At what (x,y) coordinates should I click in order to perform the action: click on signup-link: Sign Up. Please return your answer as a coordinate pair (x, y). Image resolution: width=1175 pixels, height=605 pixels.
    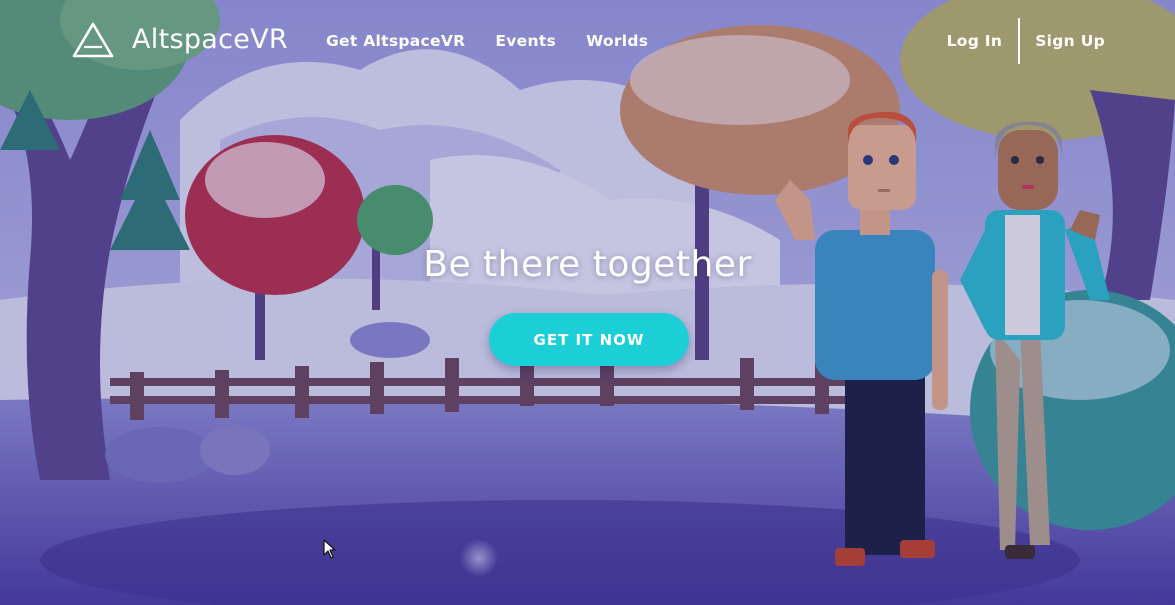
    Looking at the image, I should click on (1070, 41).